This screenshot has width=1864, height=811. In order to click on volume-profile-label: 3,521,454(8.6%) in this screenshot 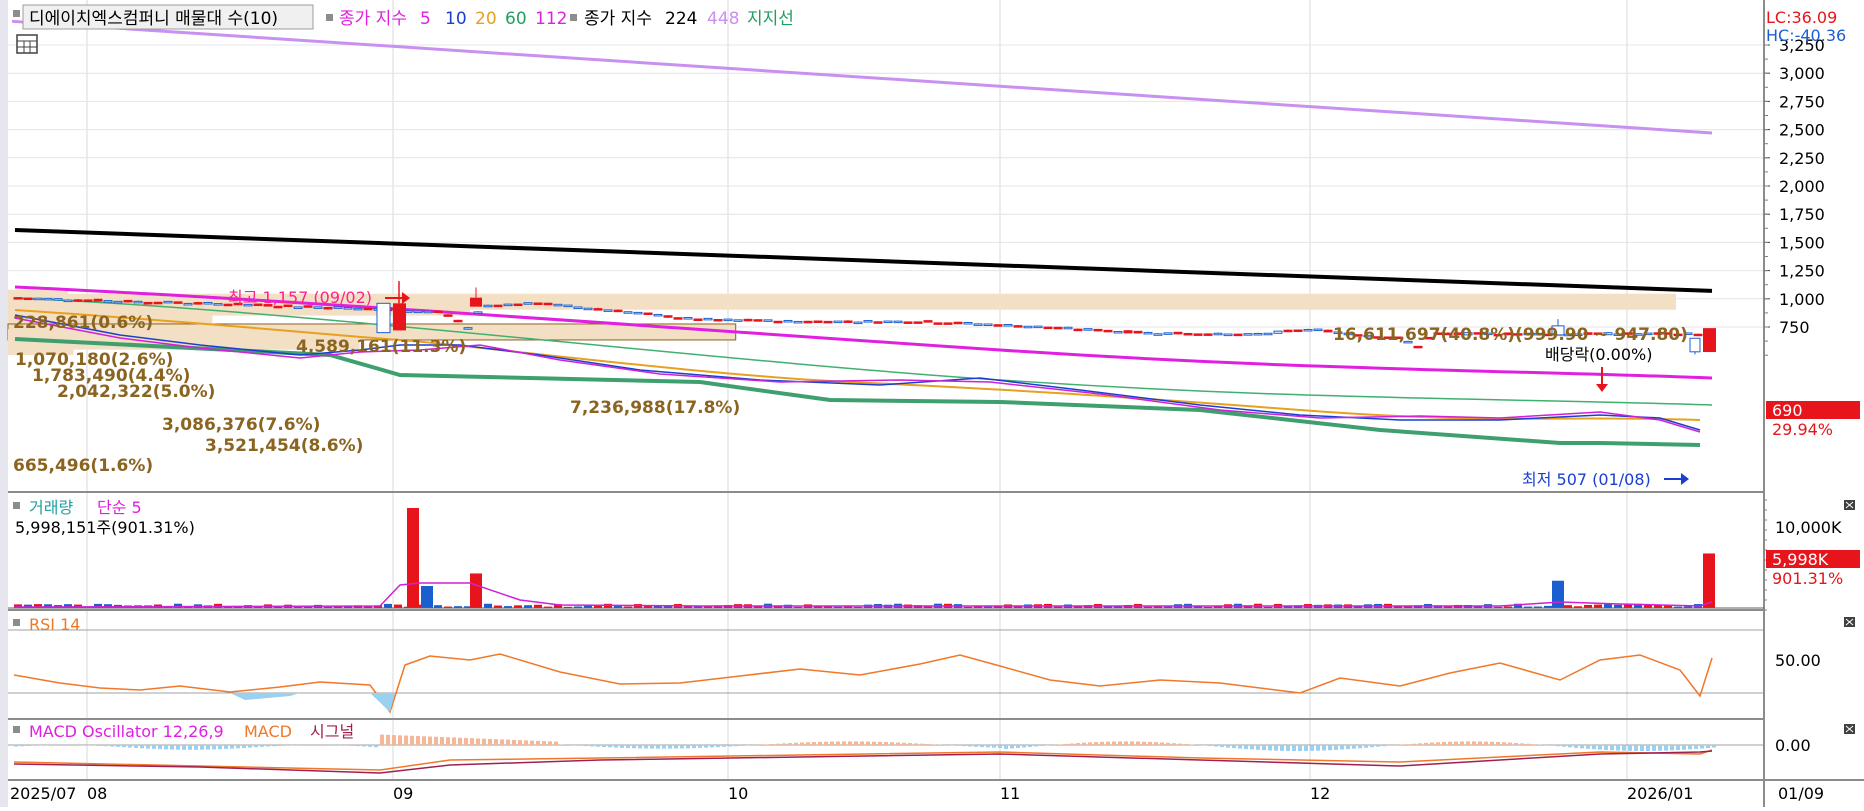, I will do `click(284, 446)`.